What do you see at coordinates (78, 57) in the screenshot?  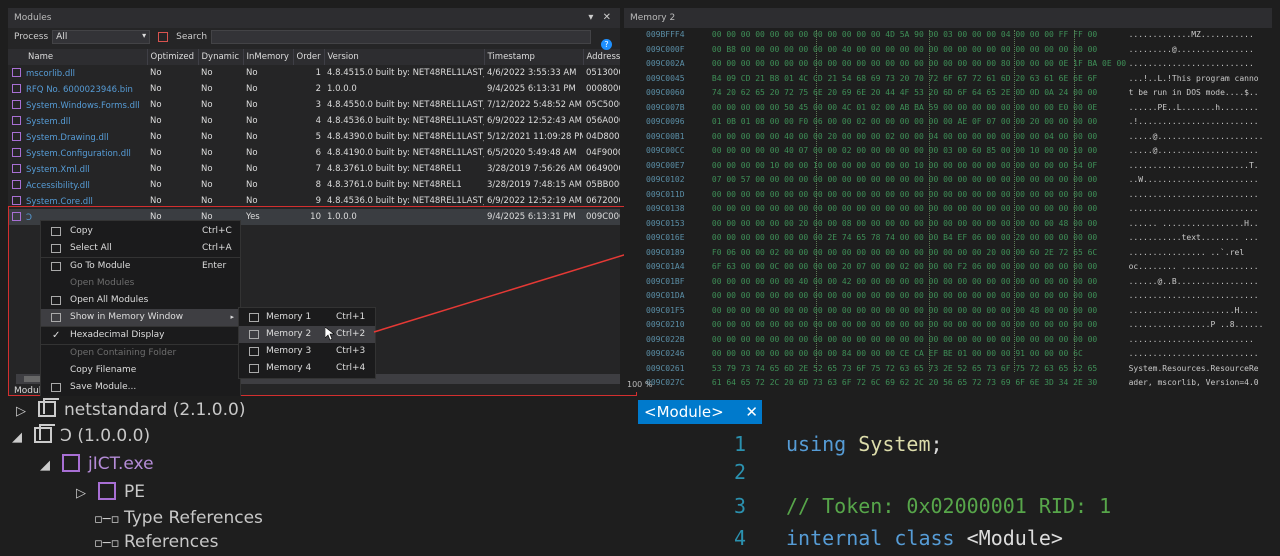 I see `column-header-name: Name` at bounding box center [78, 57].